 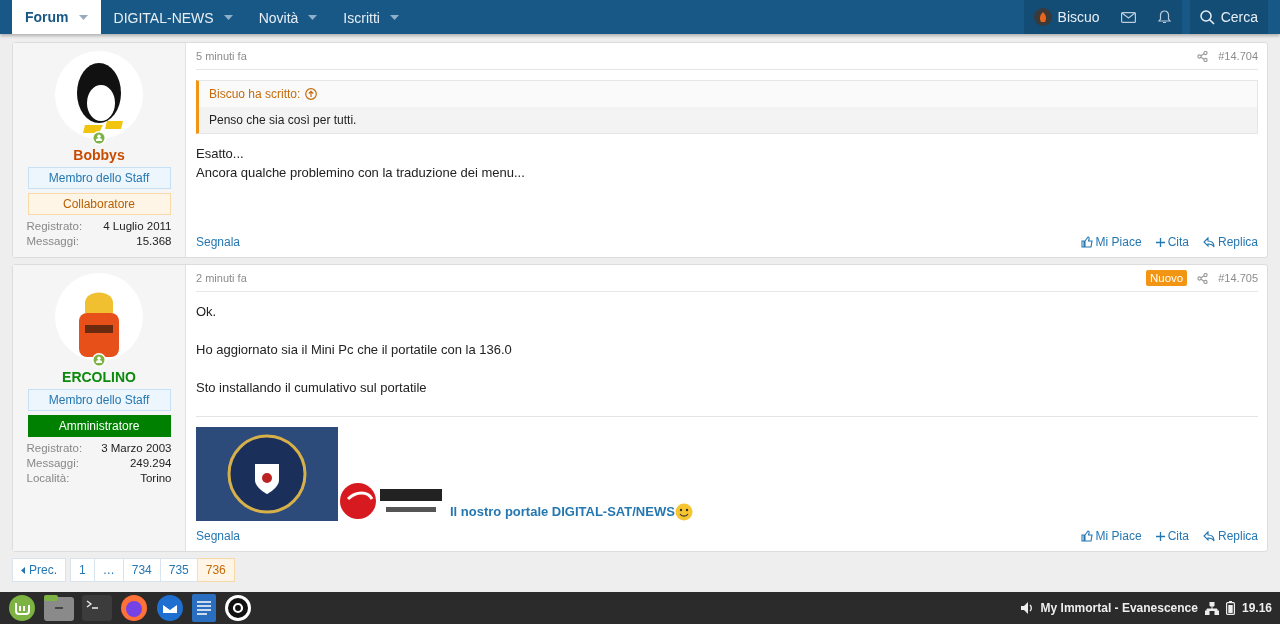 I want to click on quote-text: Penso che sia così per tutti., so click(x=283, y=120).